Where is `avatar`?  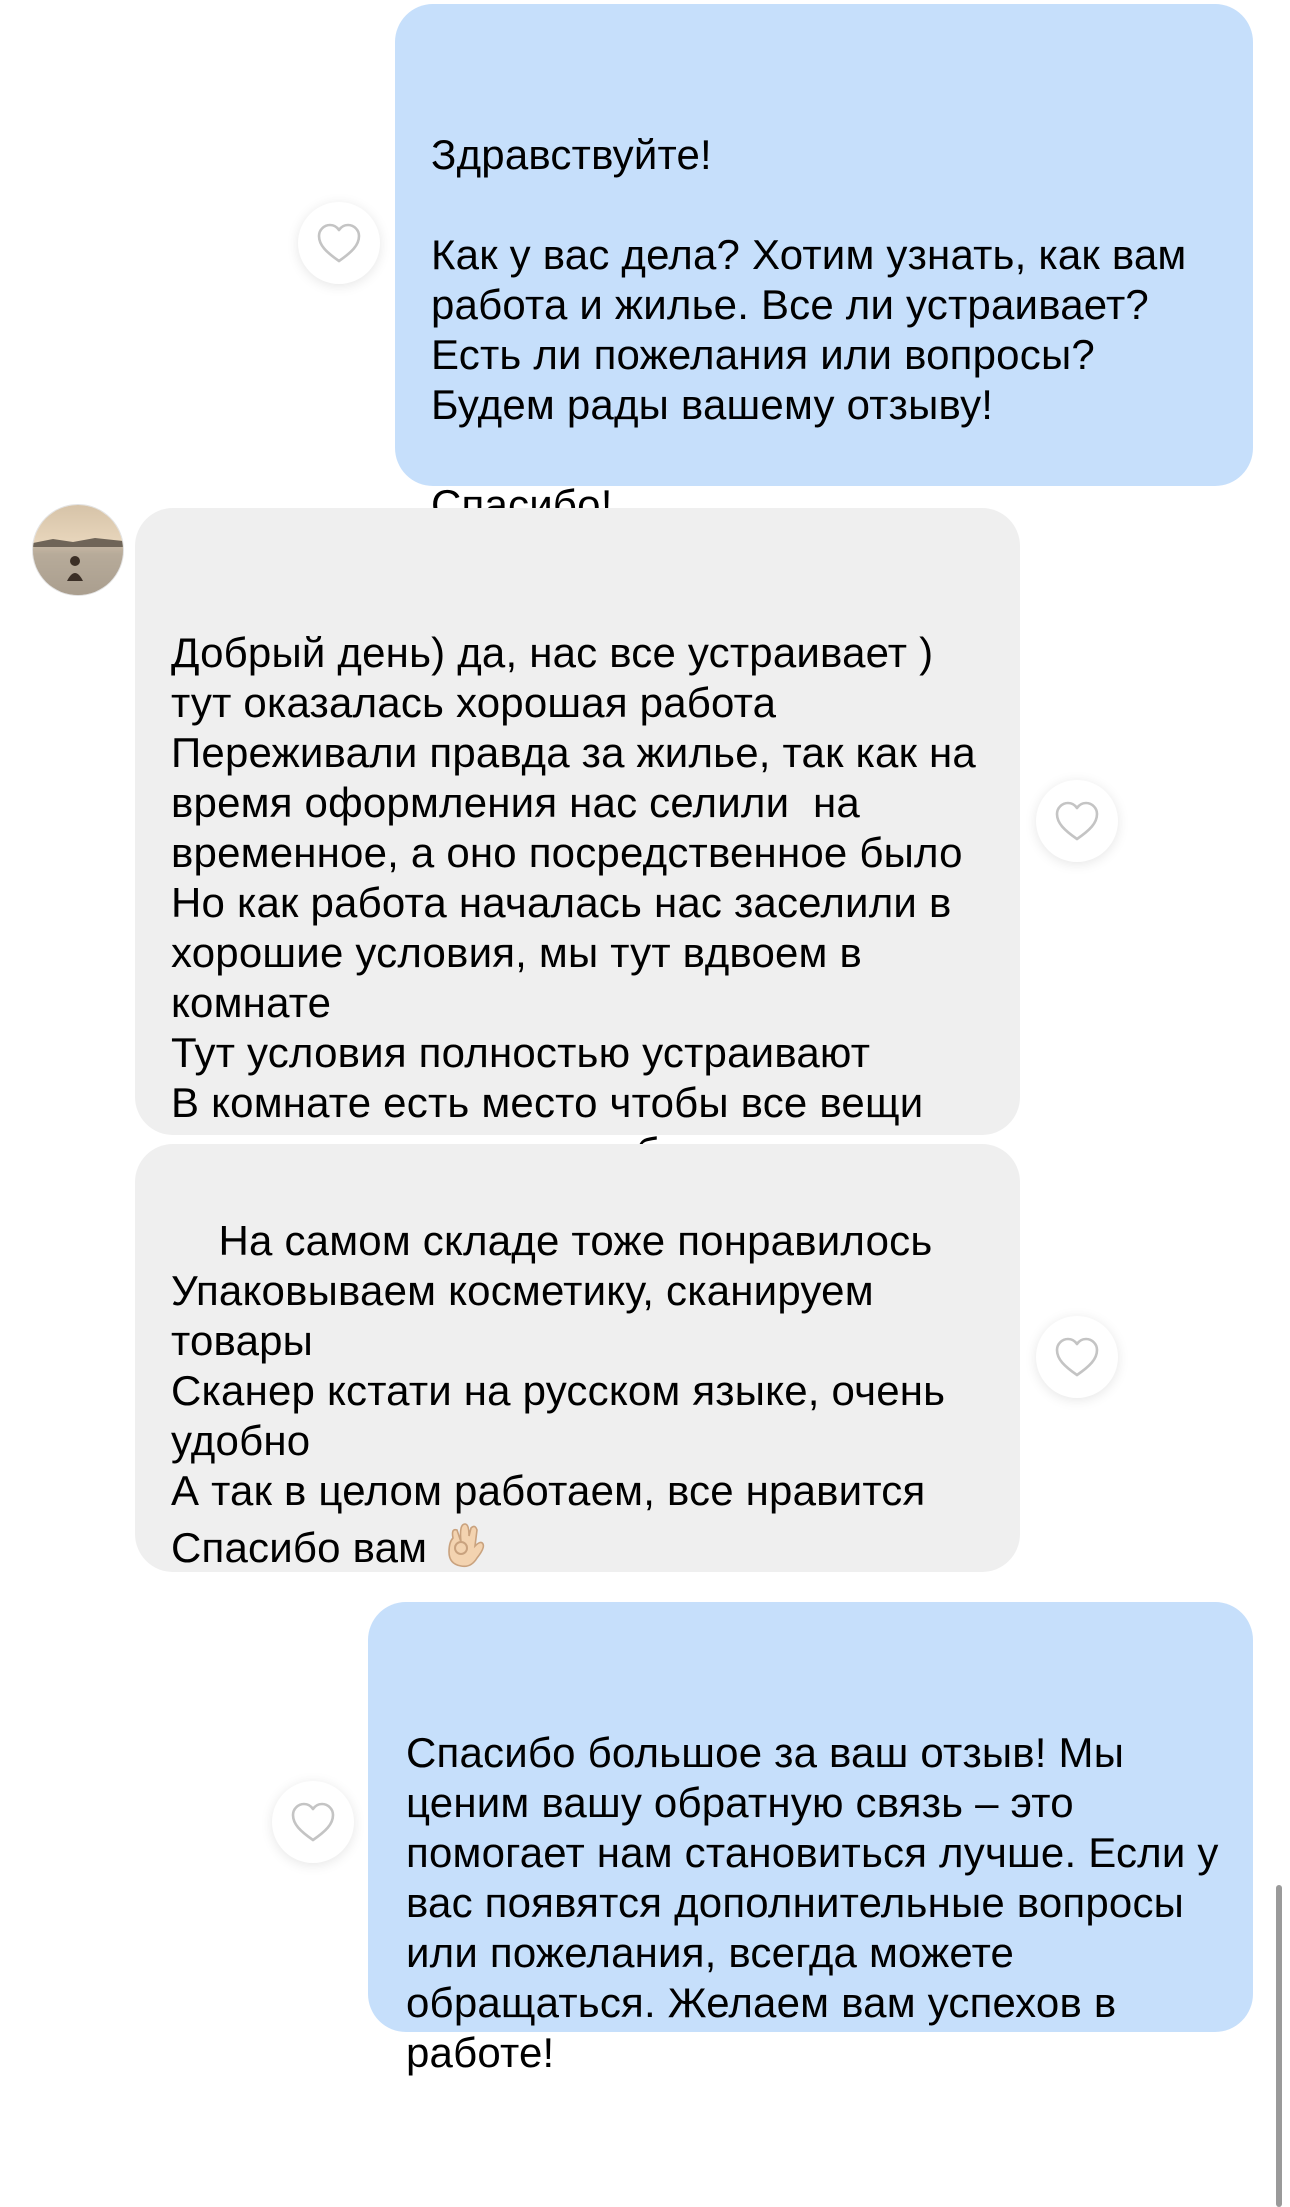 avatar is located at coordinates (78, 550).